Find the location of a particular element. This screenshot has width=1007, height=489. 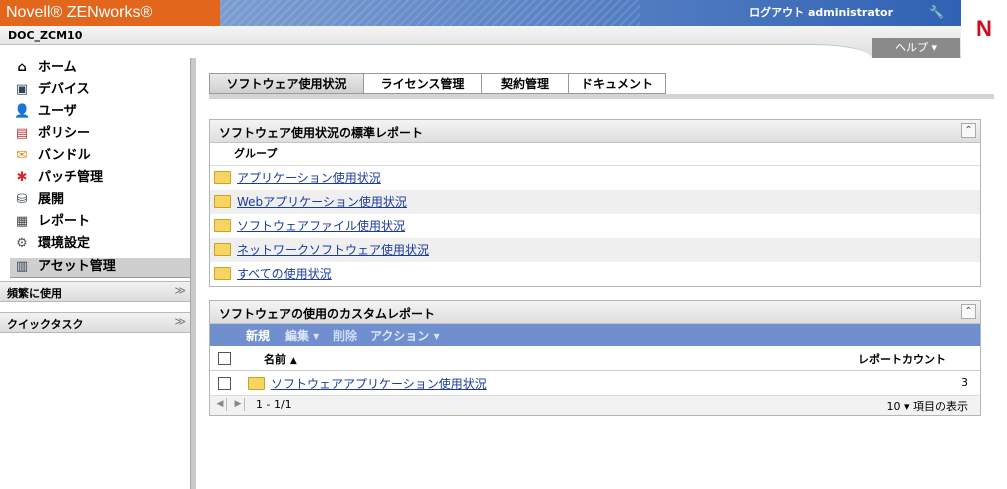

sidebar-item-label: ホーム is located at coordinates (57, 67).